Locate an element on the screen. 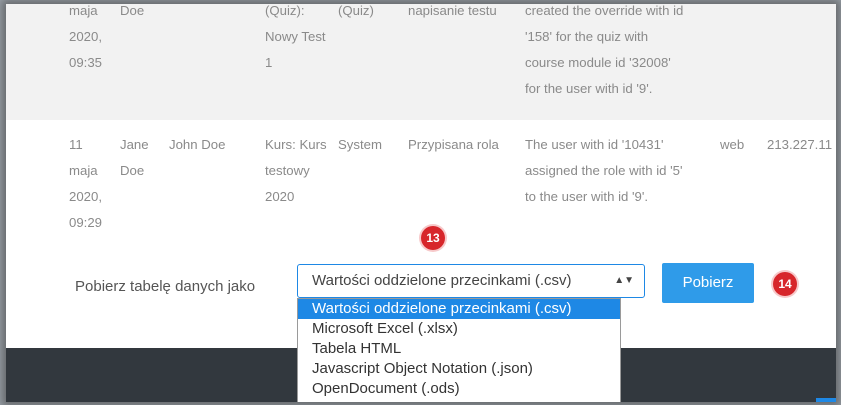 This screenshot has width=841, height=405. step-badge-13: 13 is located at coordinates (433, 238).